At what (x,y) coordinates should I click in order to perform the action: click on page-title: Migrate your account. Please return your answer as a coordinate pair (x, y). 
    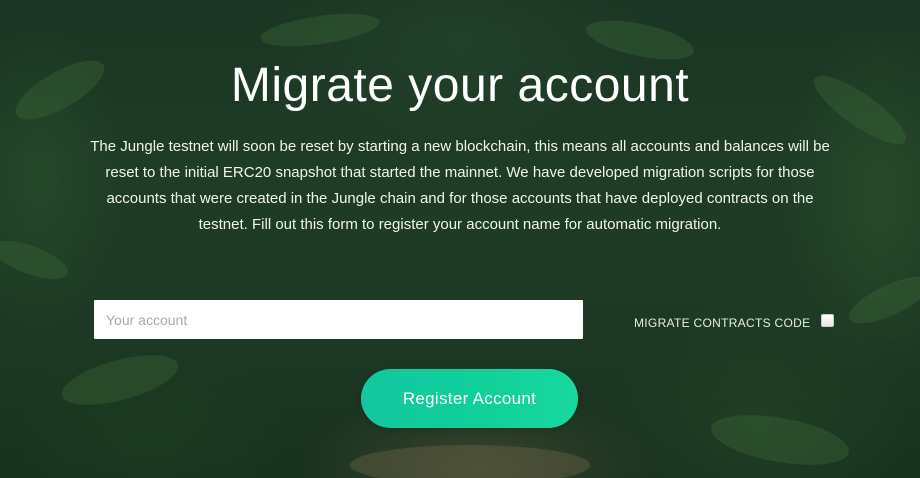
    Looking at the image, I should click on (460, 85).